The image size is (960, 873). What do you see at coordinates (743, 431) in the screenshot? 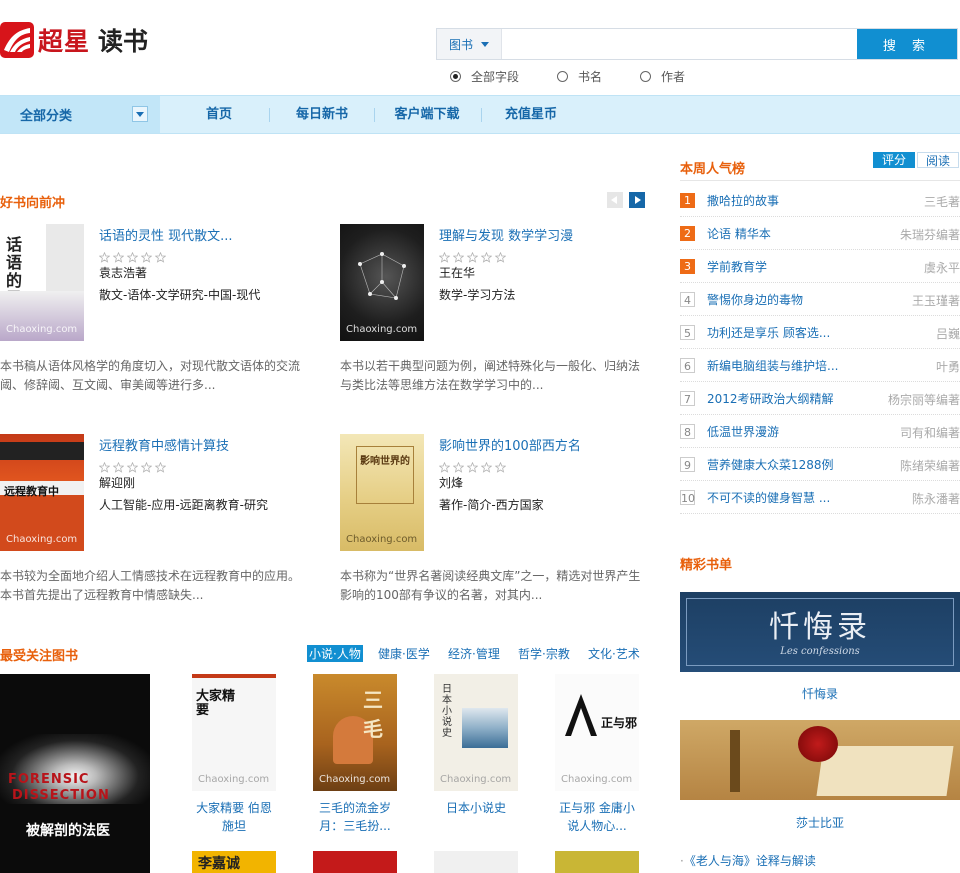
I see `rank-book-title: 低温世界漫游` at bounding box center [743, 431].